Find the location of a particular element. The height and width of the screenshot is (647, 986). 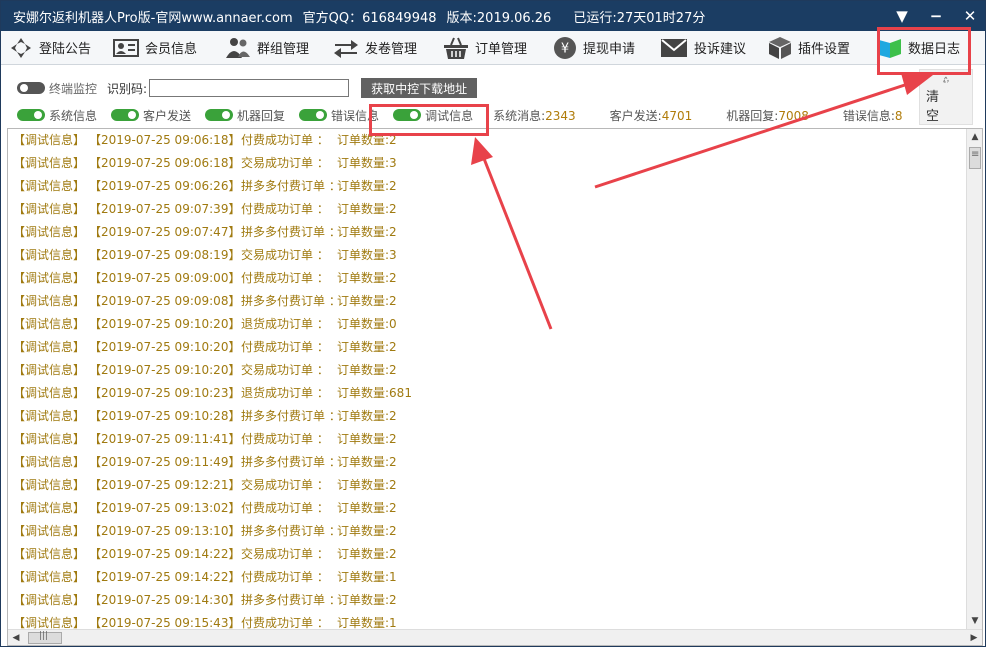

toolbar-item-coupon-management: 发卷管理 is located at coordinates (380, 48).